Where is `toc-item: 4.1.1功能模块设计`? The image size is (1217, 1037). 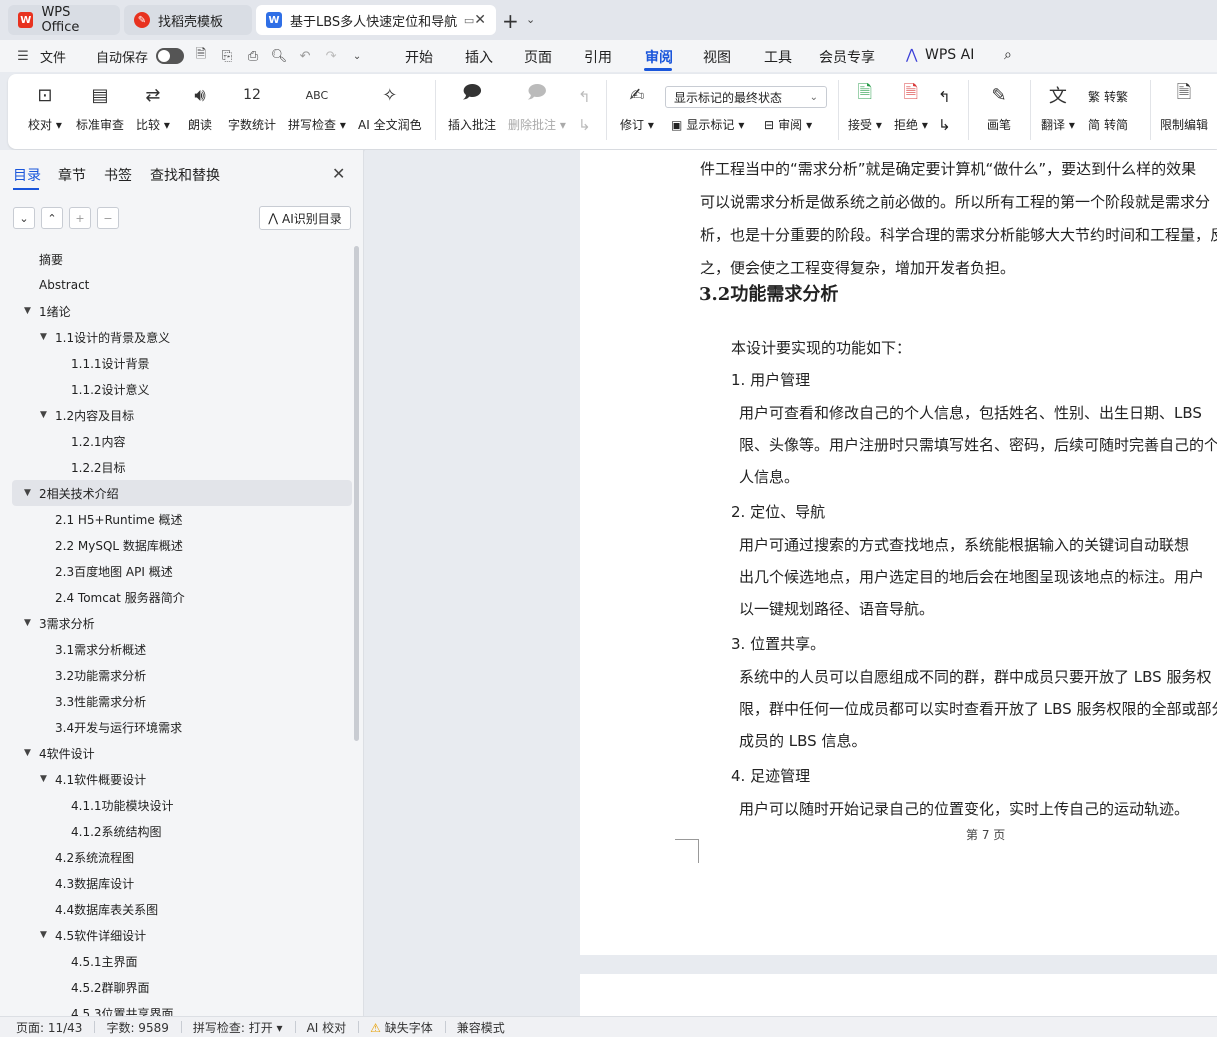 toc-item: 4.1.1功能模块设计 is located at coordinates (182, 805).